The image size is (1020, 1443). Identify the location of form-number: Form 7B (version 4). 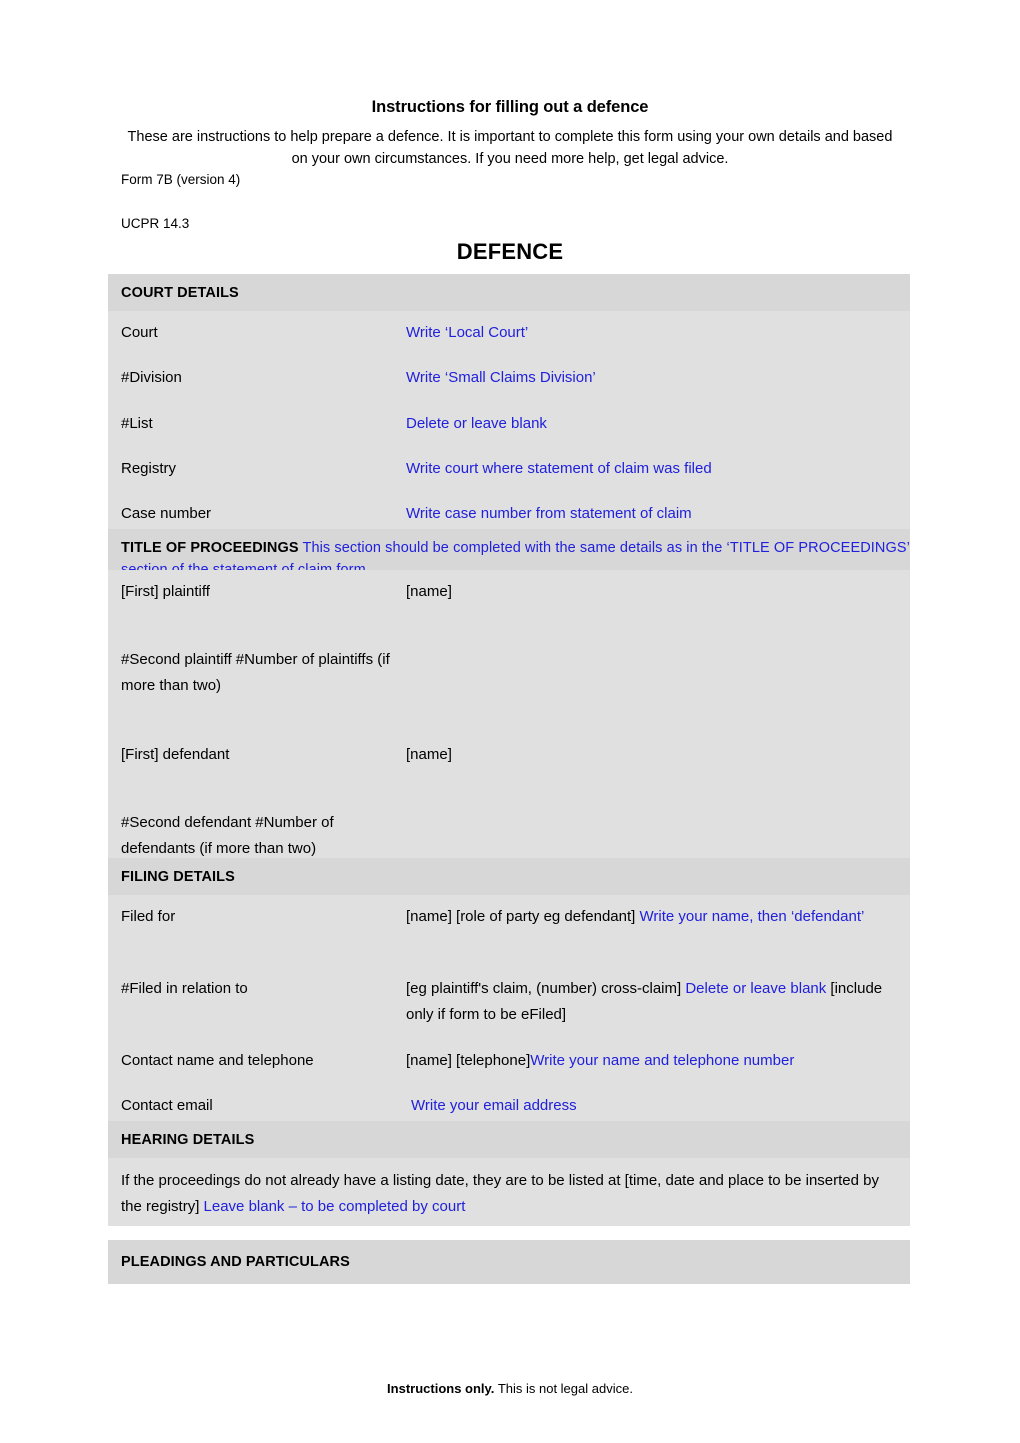
(181, 179).